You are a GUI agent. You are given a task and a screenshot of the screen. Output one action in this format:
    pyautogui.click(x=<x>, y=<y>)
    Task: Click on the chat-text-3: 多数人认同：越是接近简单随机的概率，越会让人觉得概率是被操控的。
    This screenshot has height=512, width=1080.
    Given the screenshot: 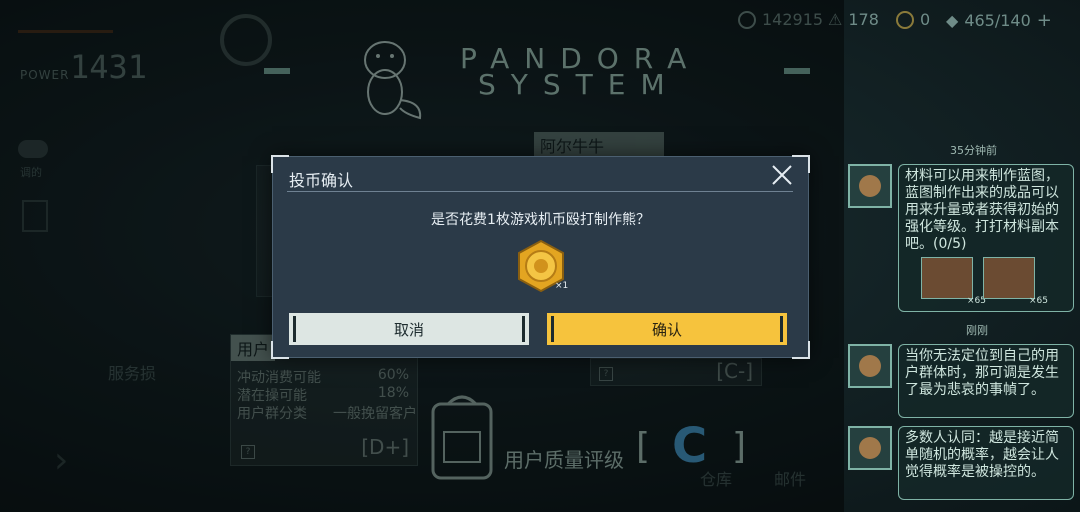 What is the action you would take?
    pyautogui.click(x=982, y=455)
    